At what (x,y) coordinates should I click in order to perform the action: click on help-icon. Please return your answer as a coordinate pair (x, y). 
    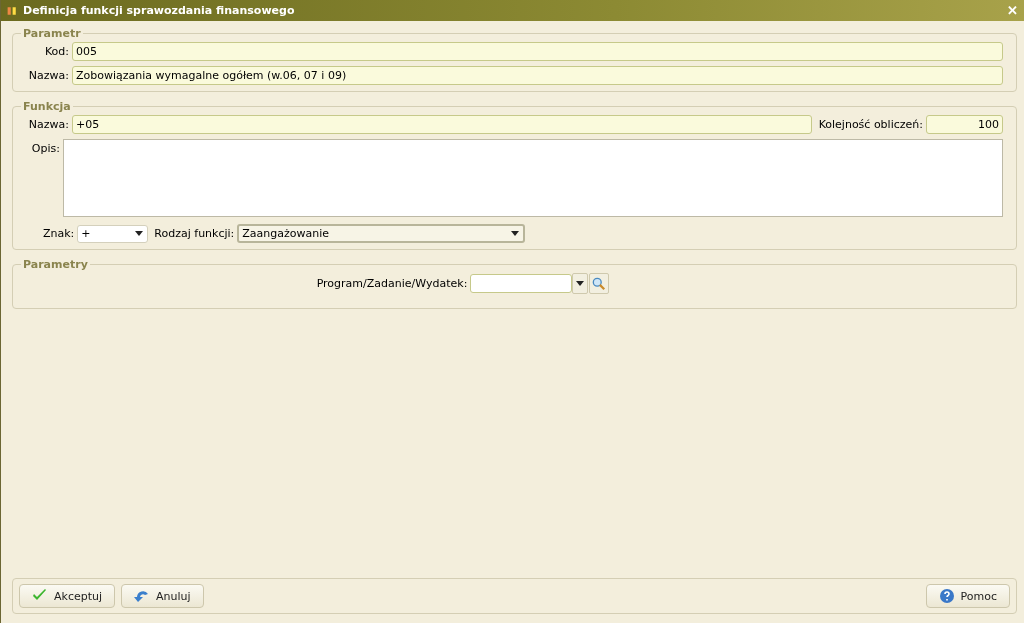
    Looking at the image, I should click on (946, 596).